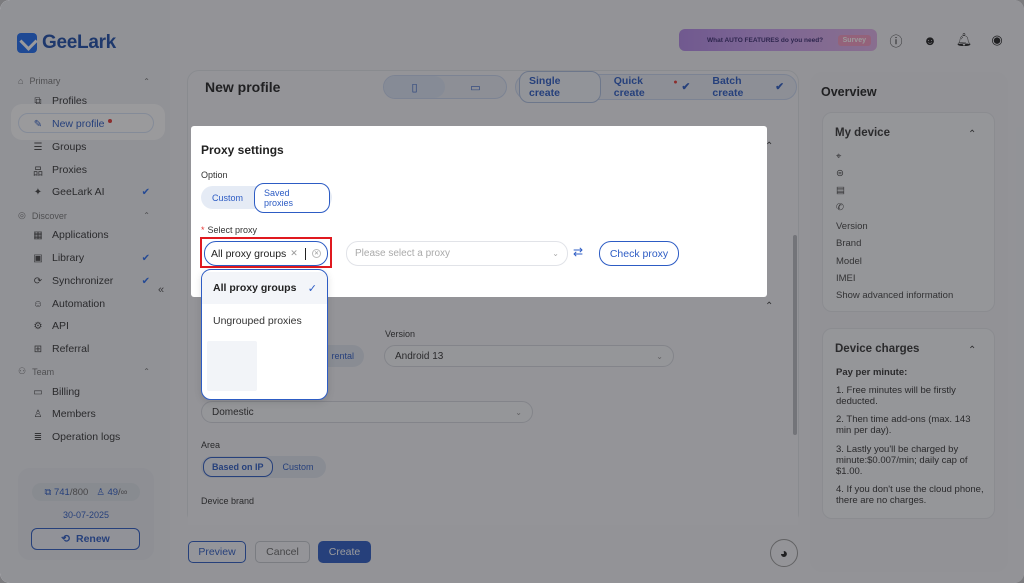 The width and height of the screenshot is (1024, 583). Describe the element at coordinates (578, 252) in the screenshot. I see `shuffle-icon: ⇄` at that location.